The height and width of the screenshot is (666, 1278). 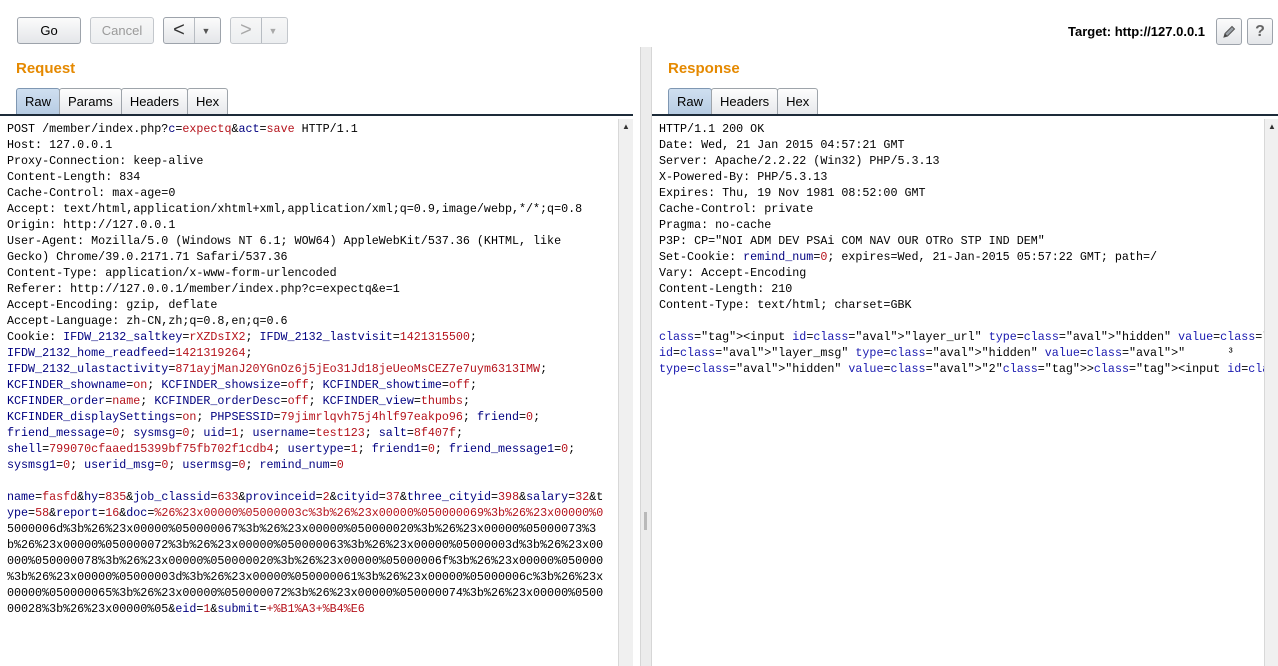 I want to click on response-header-line: Server: Apache/2.2.22 (Win32) PHP/5.3.13, so click(x=799, y=161).